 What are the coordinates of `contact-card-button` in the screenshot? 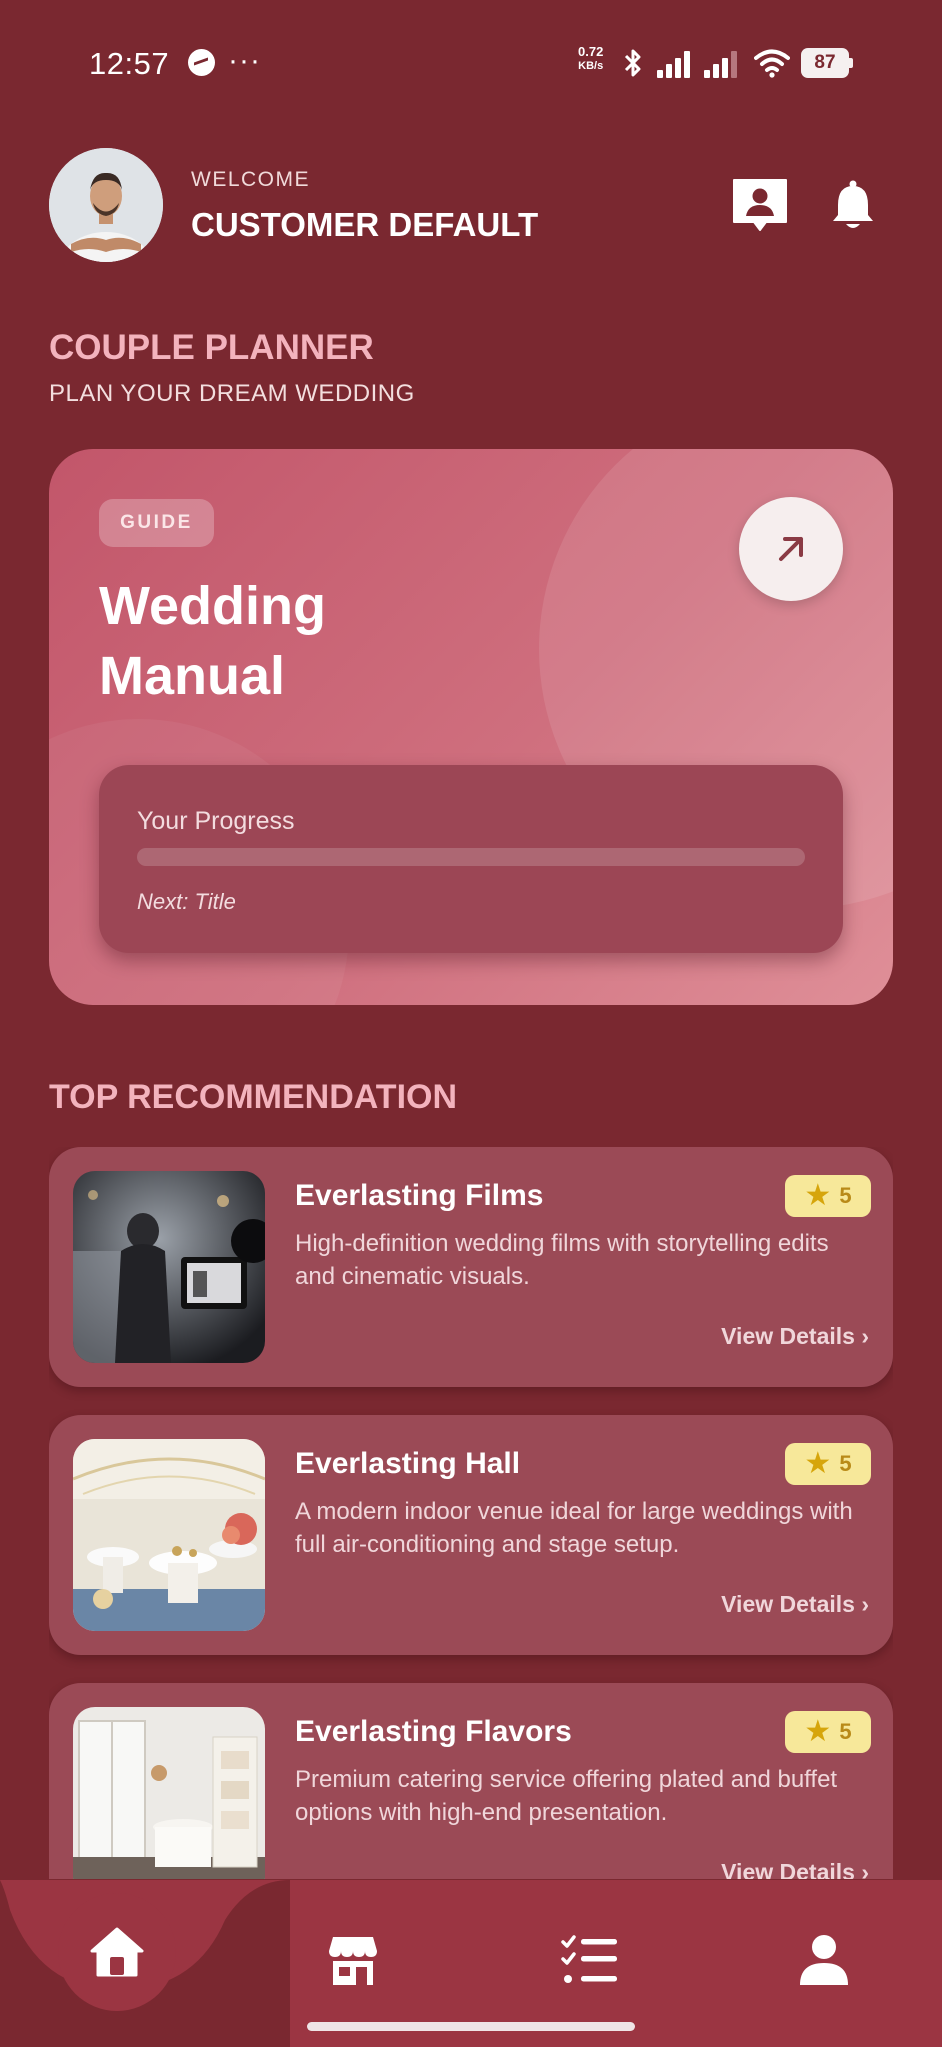 It's located at (760, 206).